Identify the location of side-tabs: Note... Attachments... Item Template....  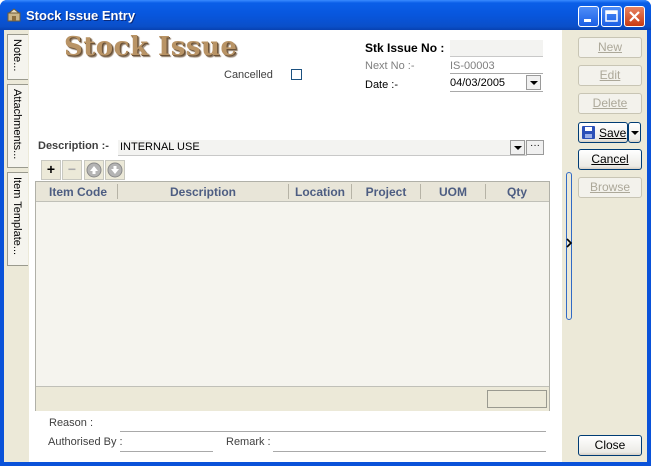
(16, 246).